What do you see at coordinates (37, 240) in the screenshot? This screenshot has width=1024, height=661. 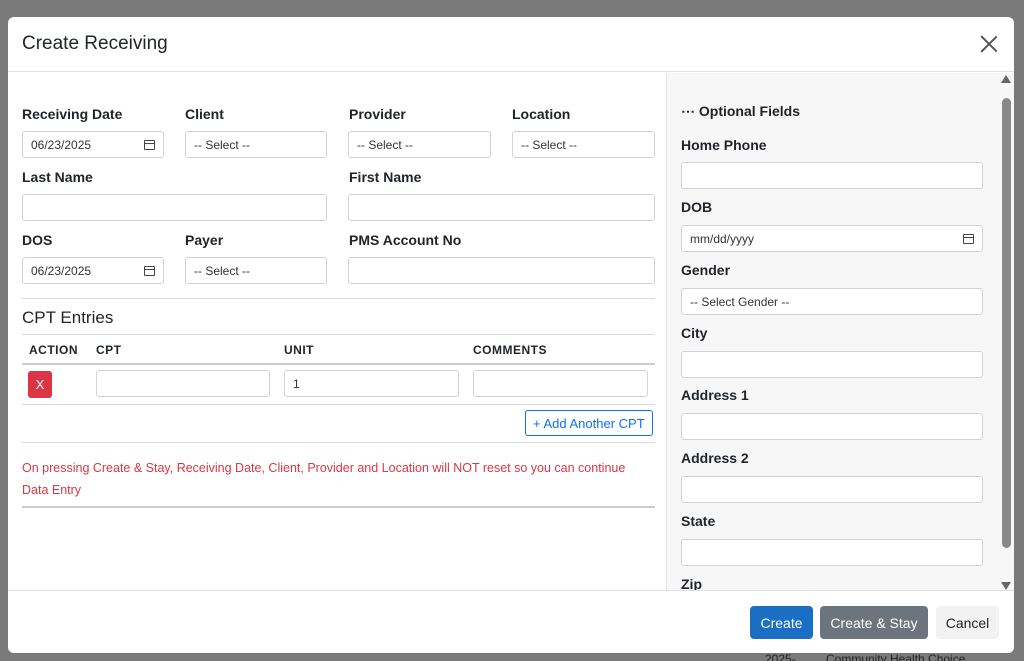 I see `dos-label: DOS` at bounding box center [37, 240].